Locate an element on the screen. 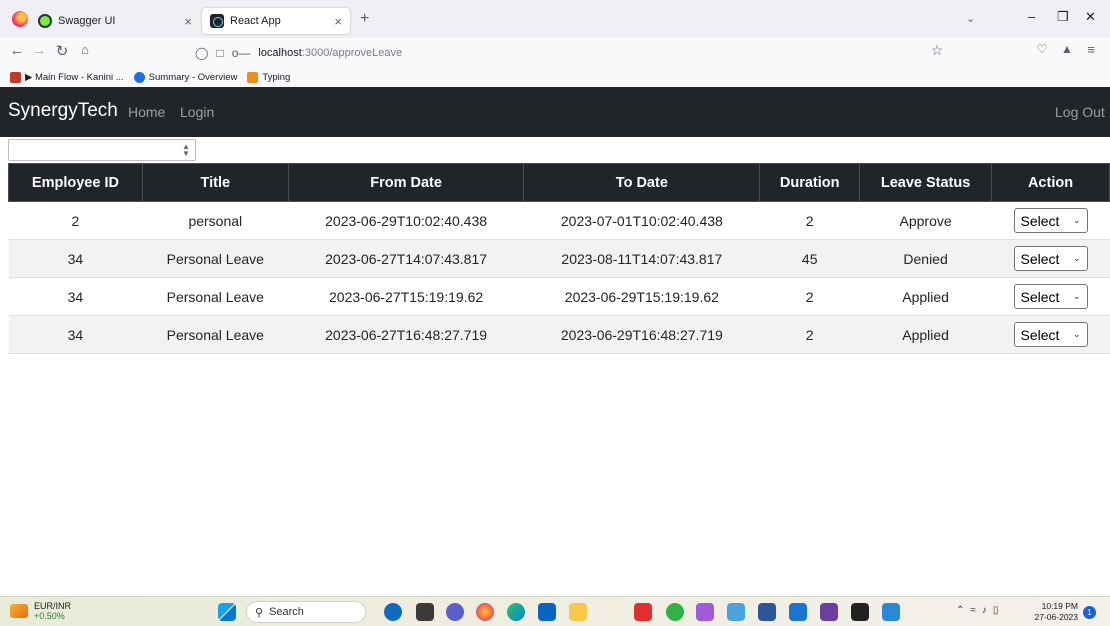 This screenshot has height=626, width=1110. nav-link-login: Login is located at coordinates (197, 112).